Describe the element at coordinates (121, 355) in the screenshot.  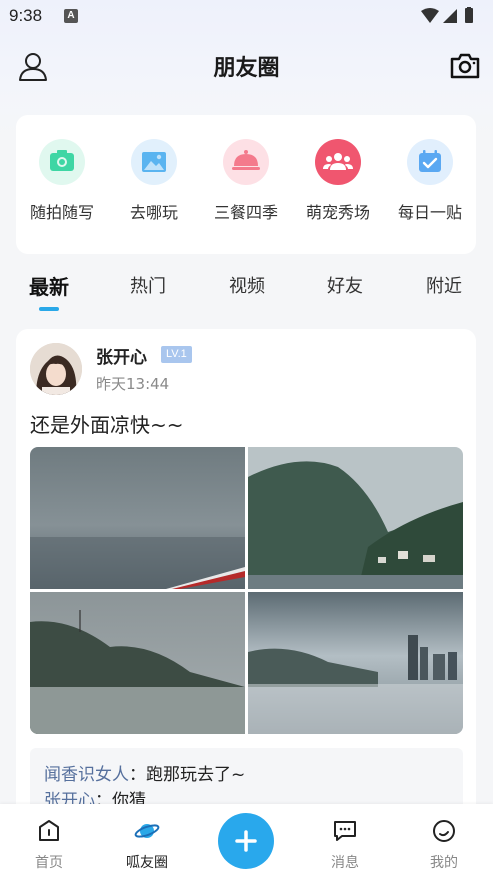
I see `post-author: 张开心` at that location.